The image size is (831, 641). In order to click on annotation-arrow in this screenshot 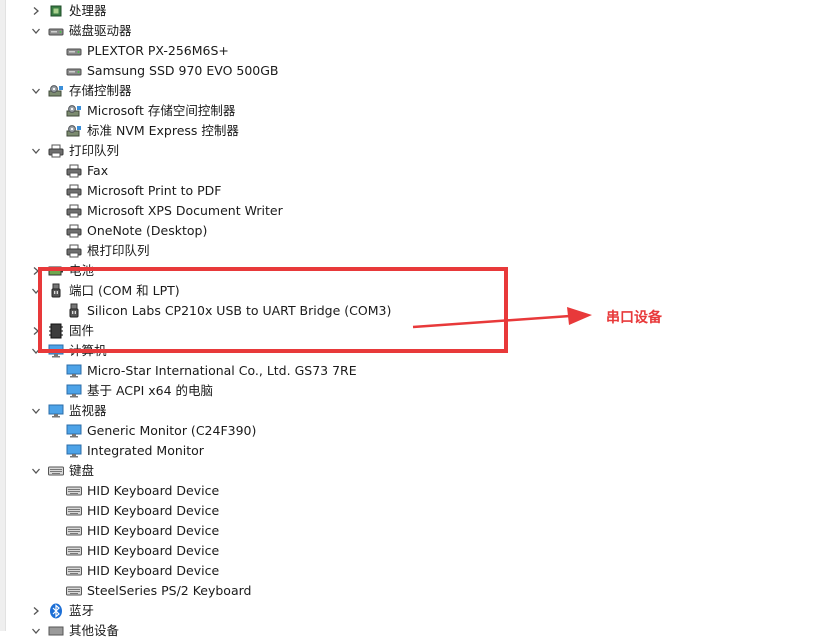, I will do `click(502, 318)`.